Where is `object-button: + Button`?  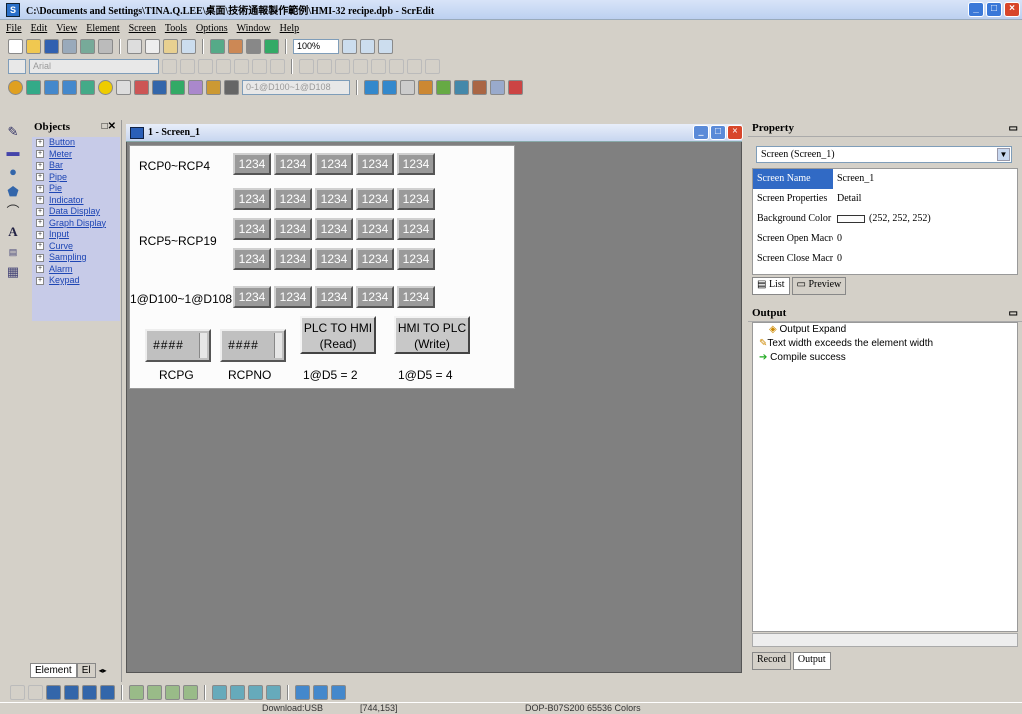 object-button: + Button is located at coordinates (76, 143).